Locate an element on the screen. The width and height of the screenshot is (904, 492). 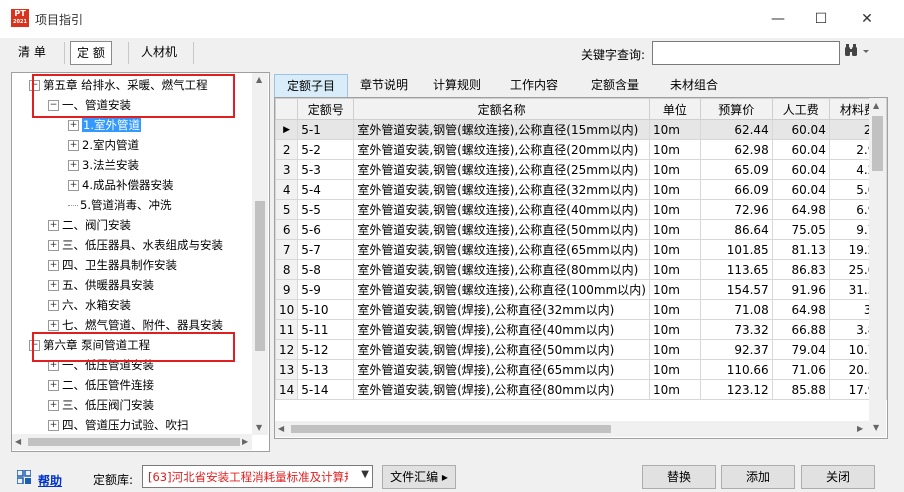
tree-scroll-thumb is located at coordinates (260, 276).